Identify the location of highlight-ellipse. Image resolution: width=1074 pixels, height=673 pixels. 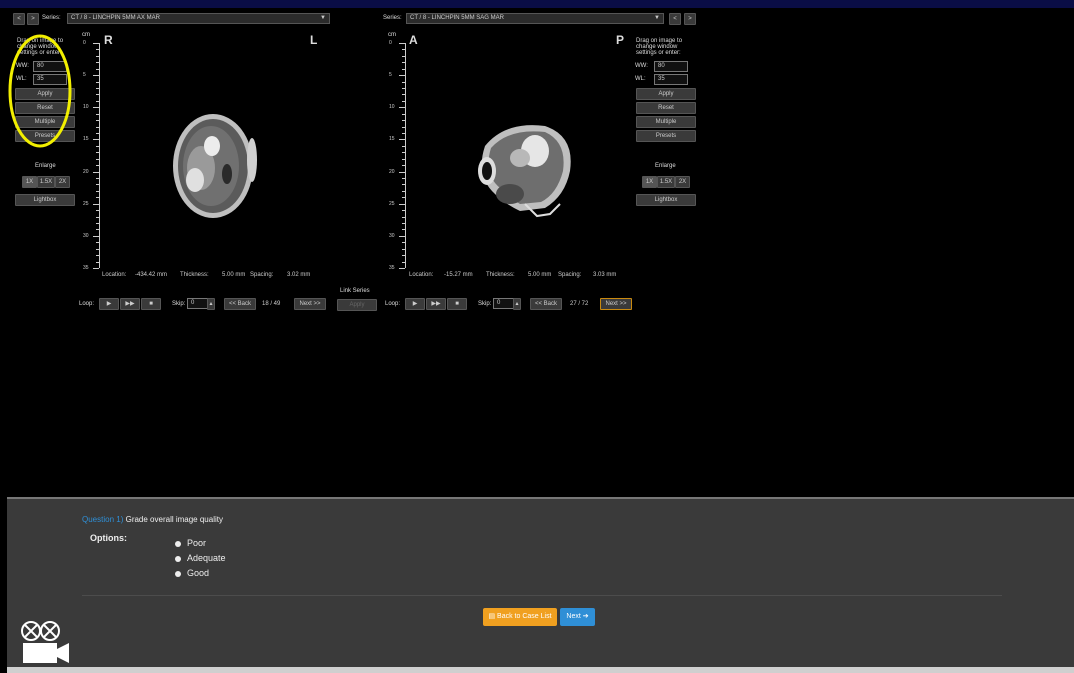
(40, 91).